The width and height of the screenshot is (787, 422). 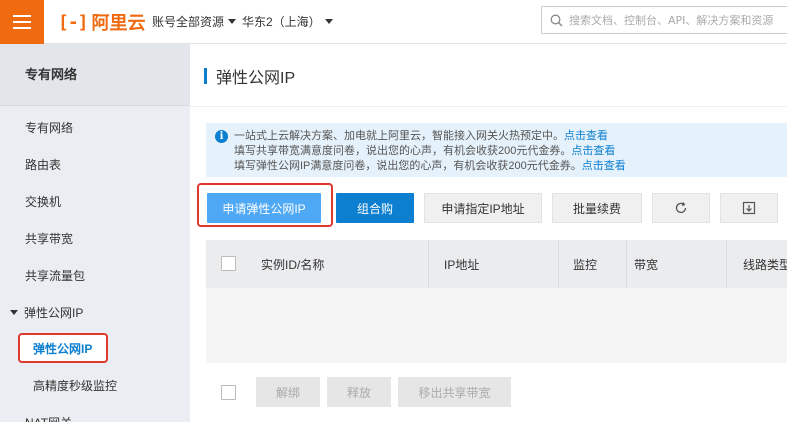 What do you see at coordinates (425, 151) in the screenshot?
I see `notice-line-2: 填写共享带宽满意度问卷，说出您的心声，有机会收获200元代金券。点击查看` at bounding box center [425, 151].